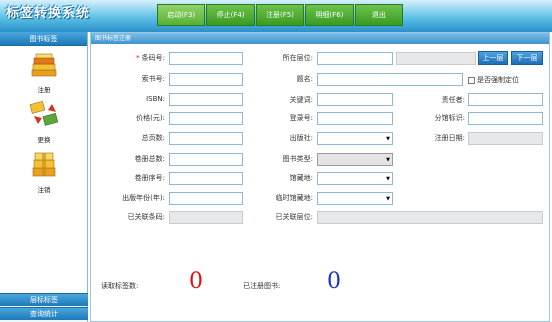 This screenshot has width=552, height=322. Describe the element at coordinates (355, 58) in the screenshot. I see `shelf-input` at that location.